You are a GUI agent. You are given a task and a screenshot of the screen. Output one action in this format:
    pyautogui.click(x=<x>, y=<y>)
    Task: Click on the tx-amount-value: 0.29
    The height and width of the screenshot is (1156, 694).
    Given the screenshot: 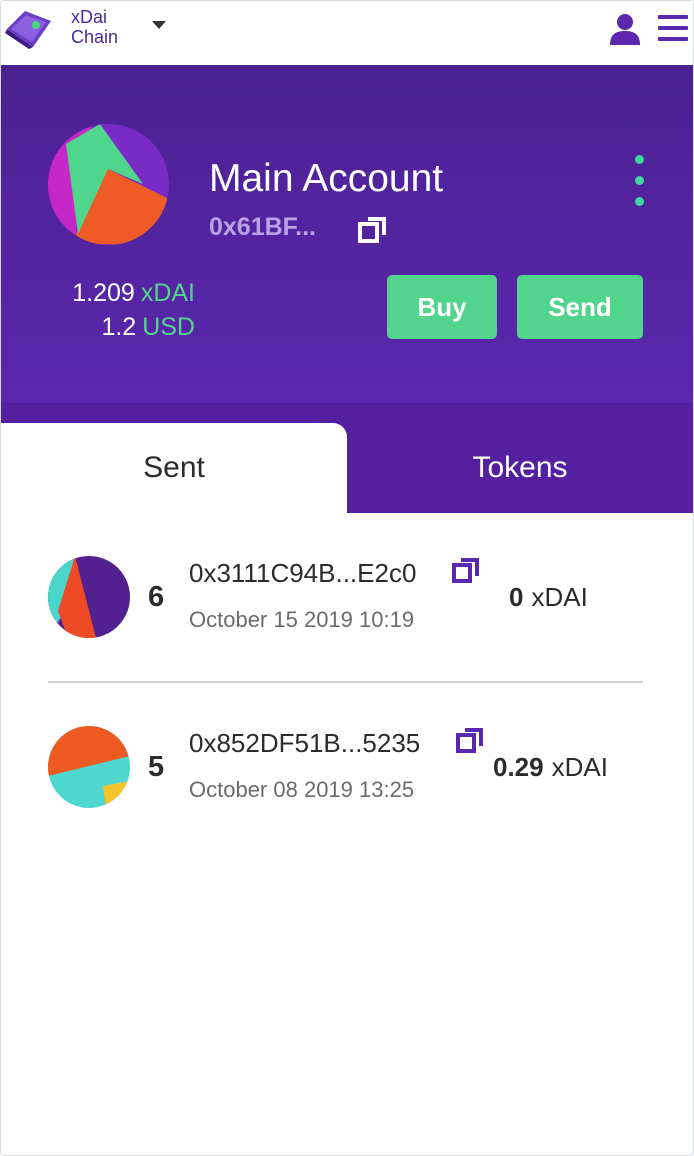 What is the action you would take?
    pyautogui.click(x=518, y=767)
    